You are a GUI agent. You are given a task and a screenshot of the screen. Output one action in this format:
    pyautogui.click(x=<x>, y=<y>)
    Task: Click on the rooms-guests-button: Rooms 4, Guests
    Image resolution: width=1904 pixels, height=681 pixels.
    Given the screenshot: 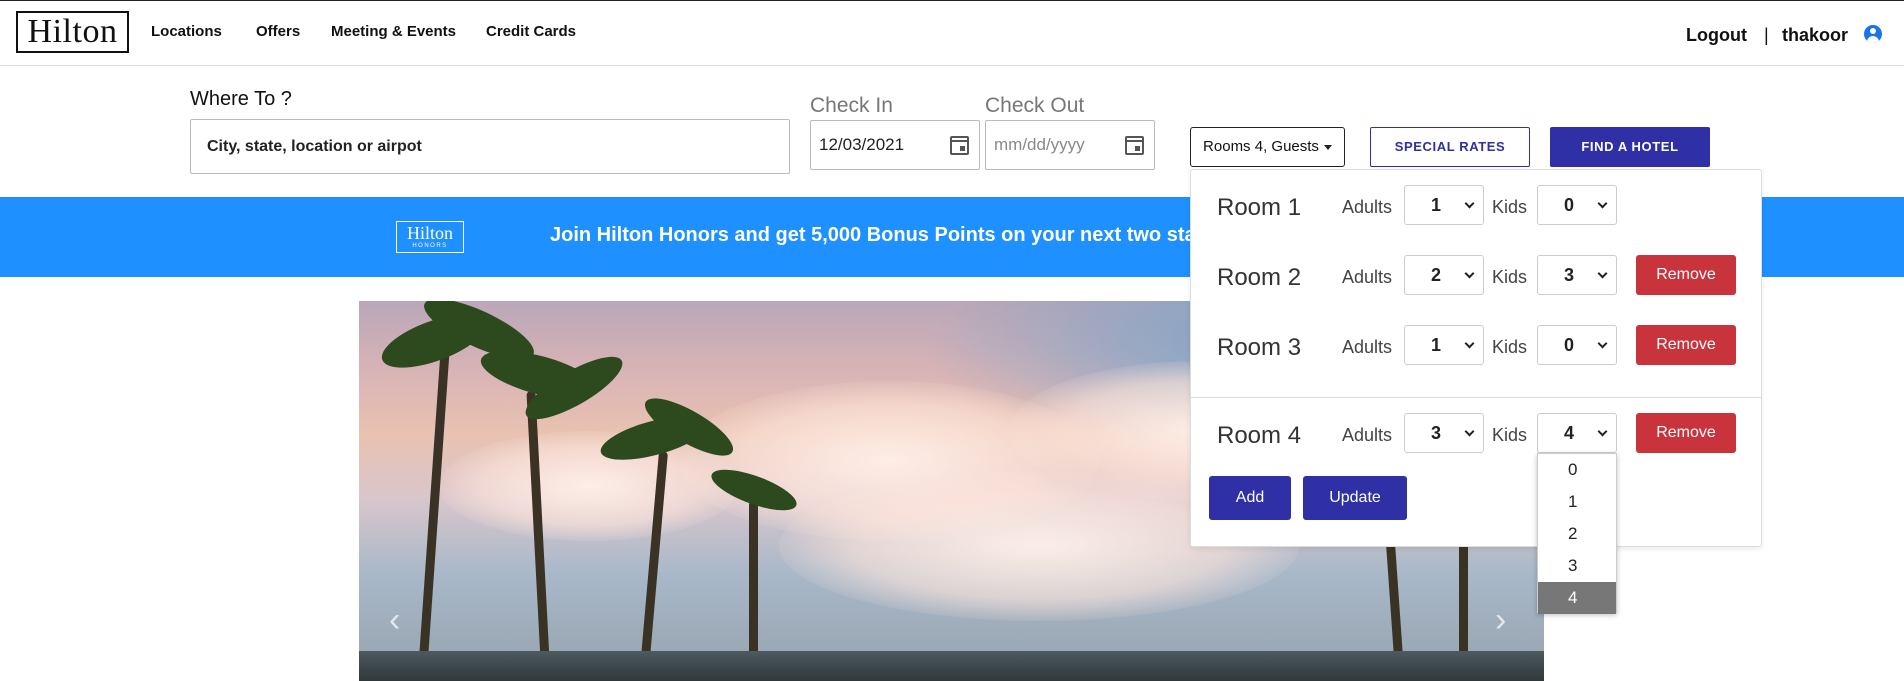 What is the action you would take?
    pyautogui.click(x=1267, y=147)
    